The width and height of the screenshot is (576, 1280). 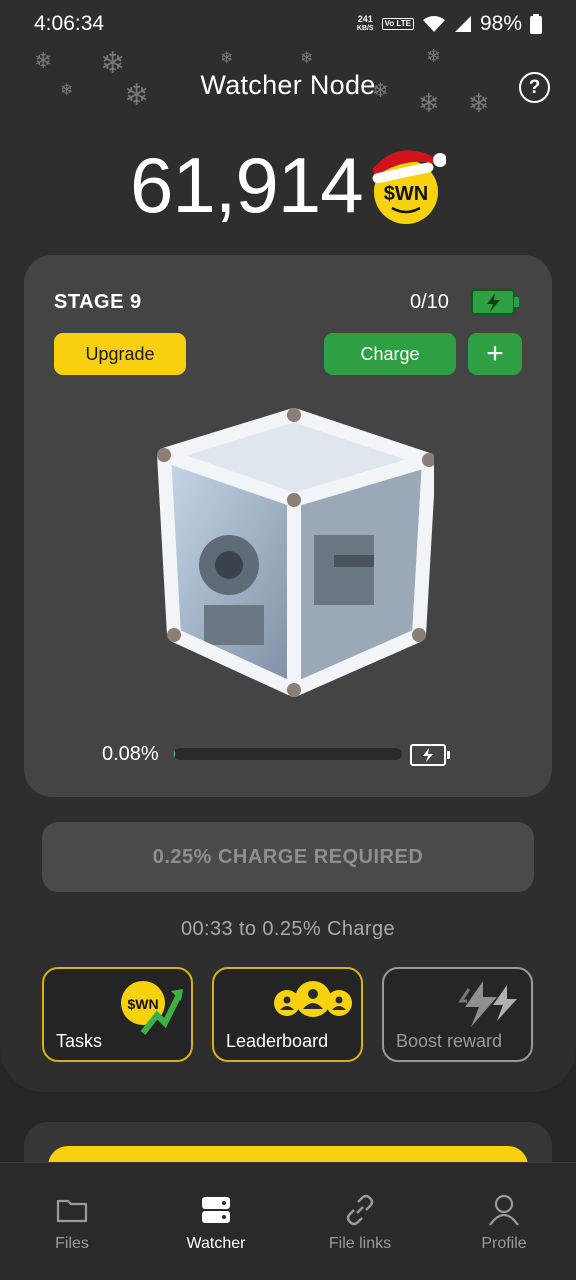 What do you see at coordinates (449, 24) in the screenshot?
I see `status-icons: 241 KB/S Vo LTE 98%` at bounding box center [449, 24].